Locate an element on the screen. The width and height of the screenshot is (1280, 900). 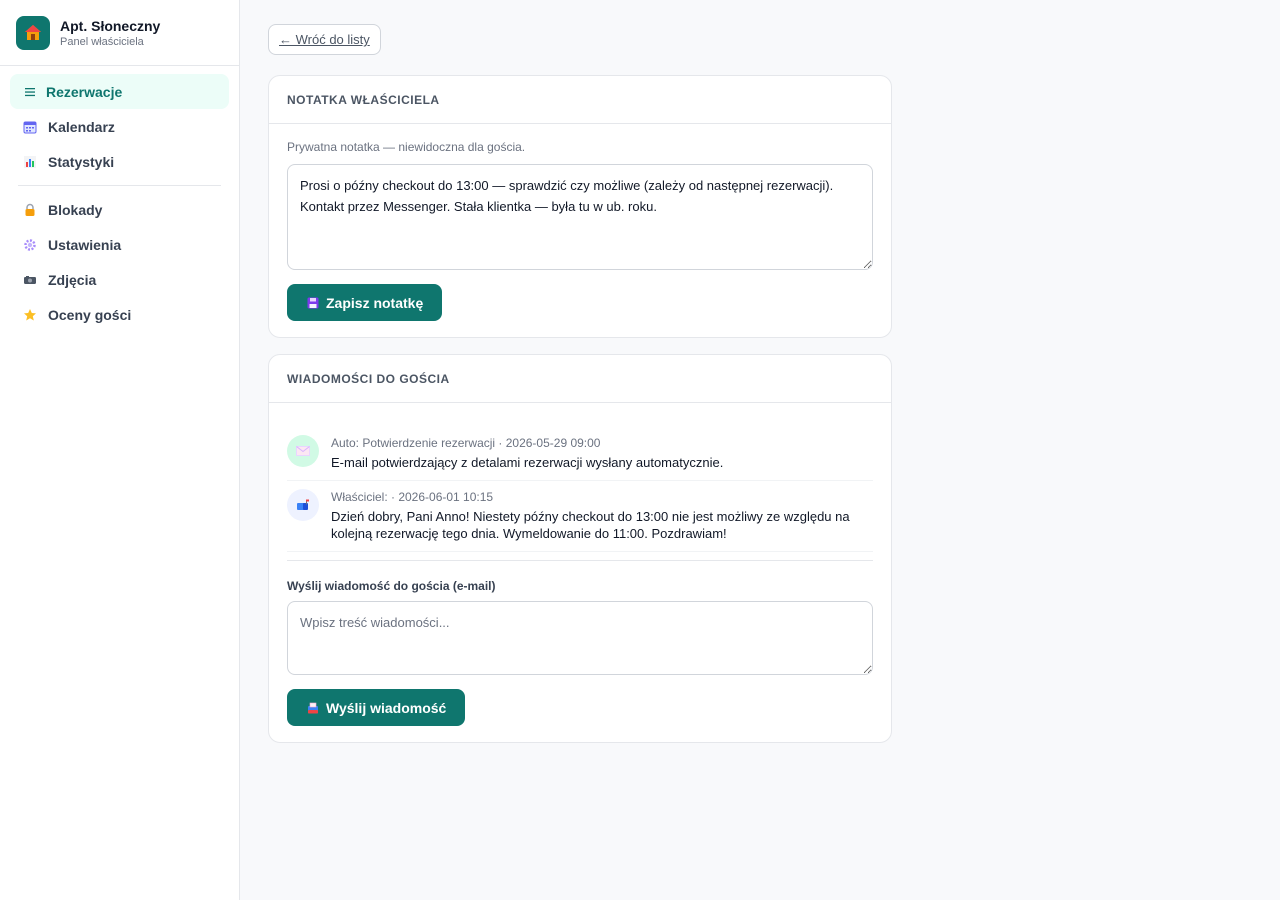
mailbox-icon is located at coordinates (303, 505).